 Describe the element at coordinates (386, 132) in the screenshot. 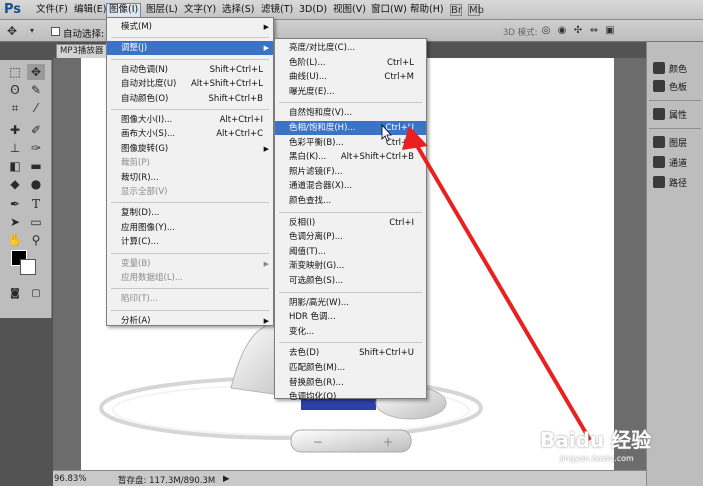

I see `mouse-cursor-icon` at that location.